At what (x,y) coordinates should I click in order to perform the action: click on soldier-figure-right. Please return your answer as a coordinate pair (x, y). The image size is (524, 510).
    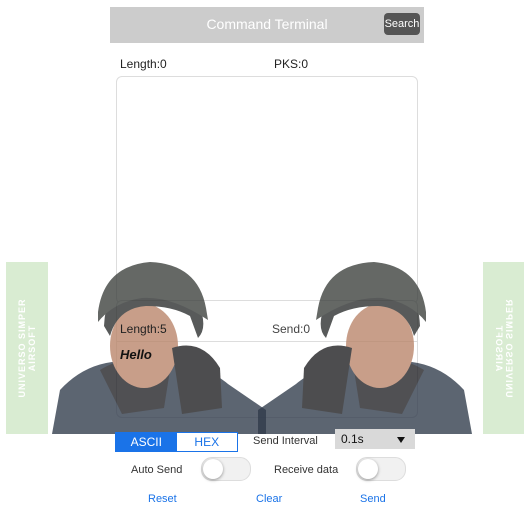
    Looking at the image, I should click on (365, 348).